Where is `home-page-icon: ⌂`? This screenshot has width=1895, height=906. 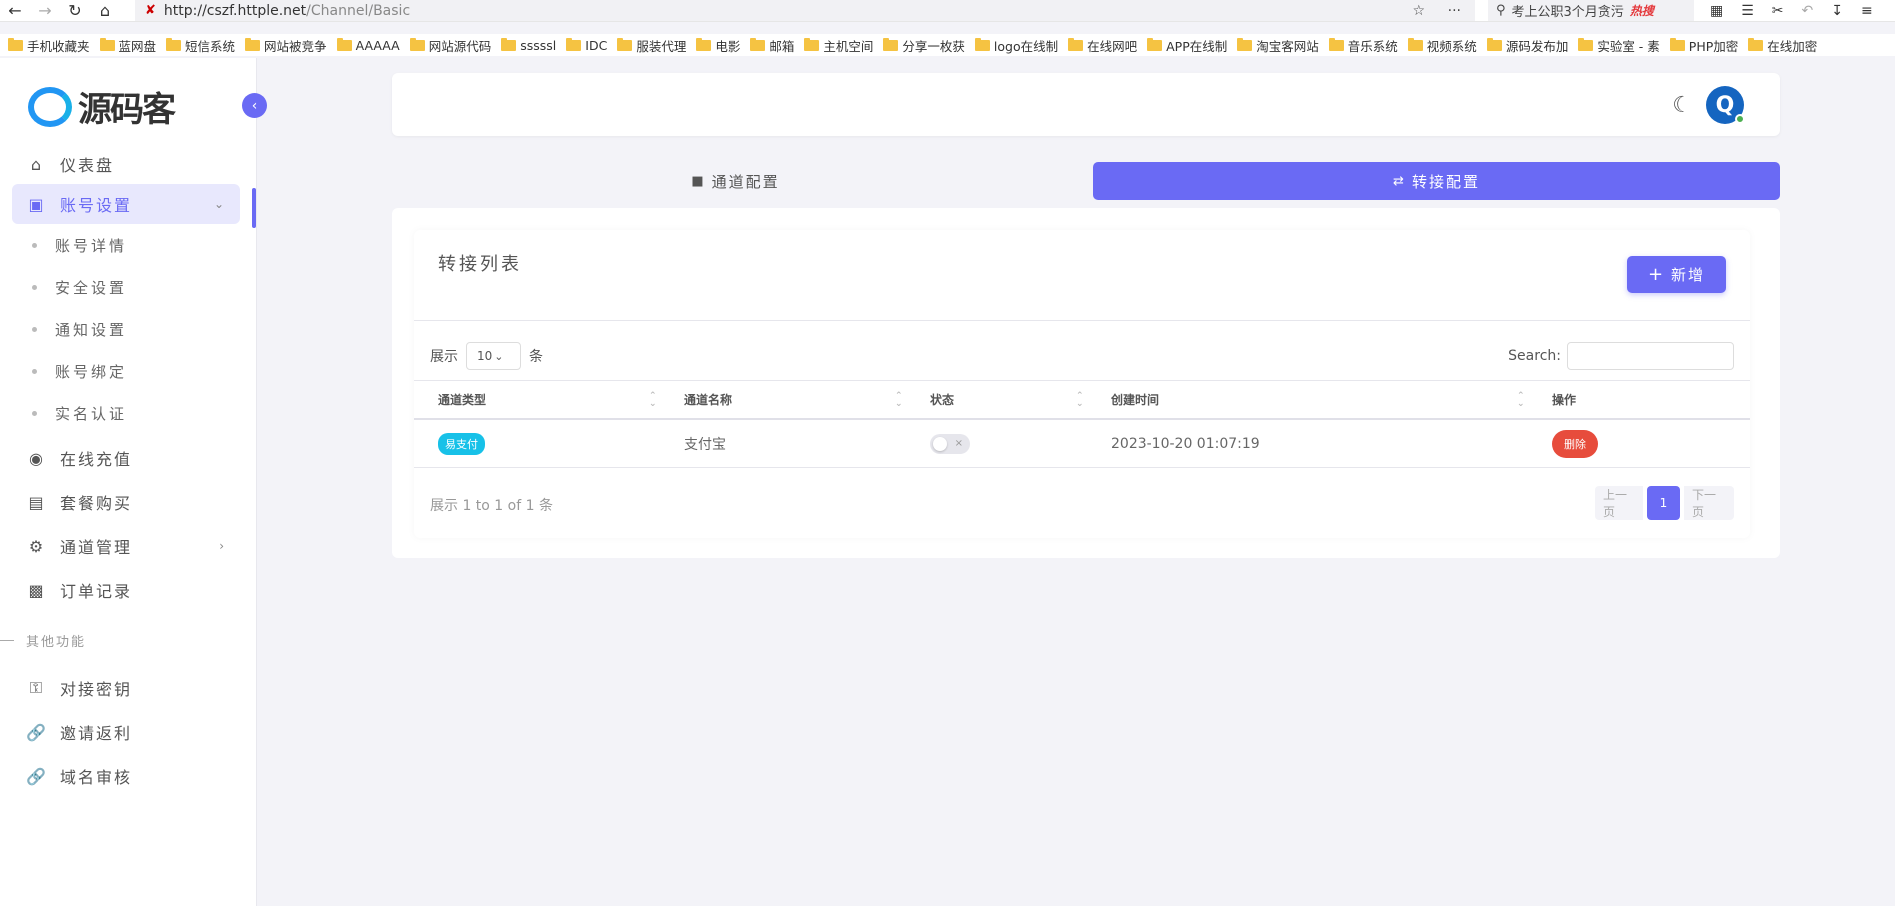
home-page-icon: ⌂ is located at coordinates (105, 11).